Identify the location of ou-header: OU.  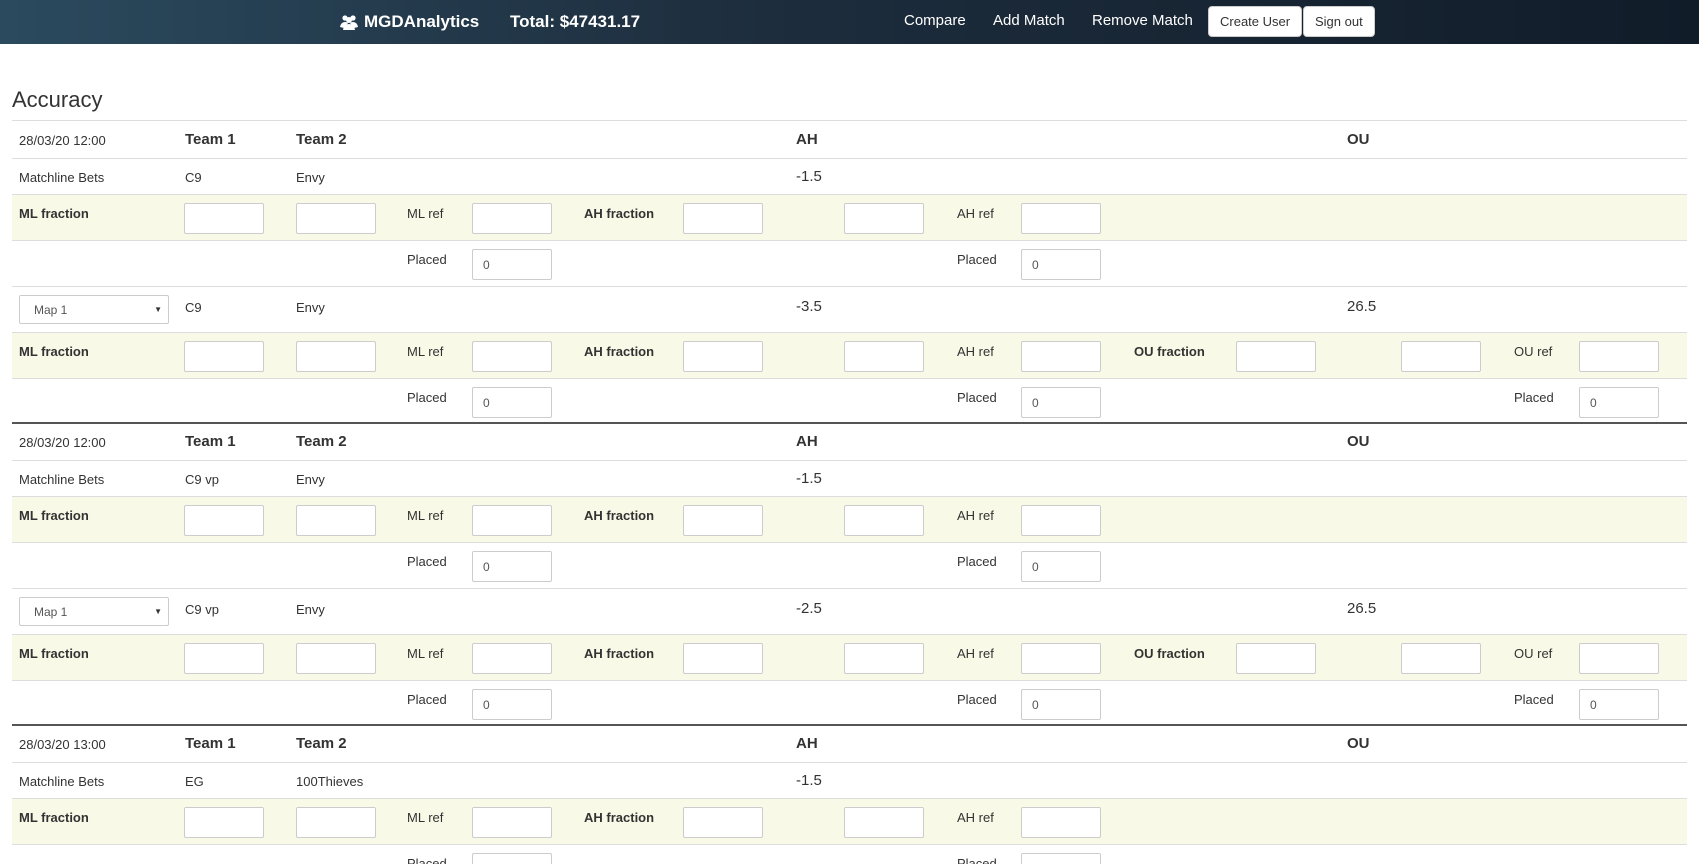
(1358, 743).